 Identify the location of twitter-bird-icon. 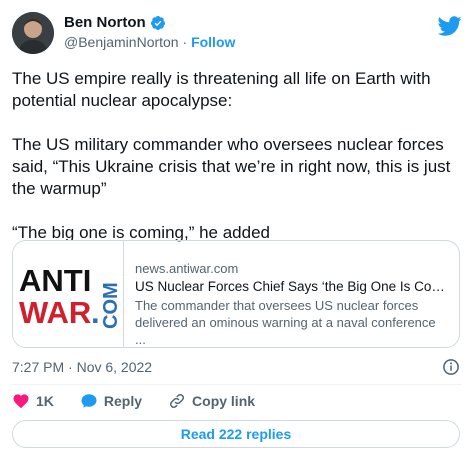
(450, 26).